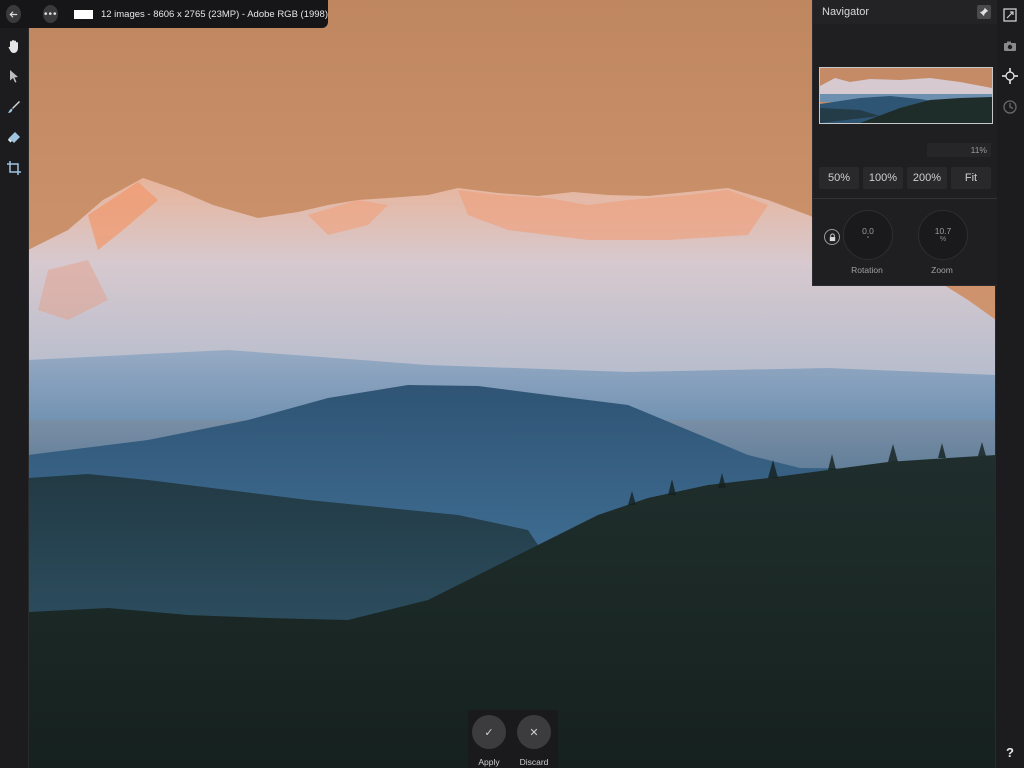 The image size is (1024, 768). Describe the element at coordinates (867, 270) in the screenshot. I see `rotation-label: Rotation` at that location.